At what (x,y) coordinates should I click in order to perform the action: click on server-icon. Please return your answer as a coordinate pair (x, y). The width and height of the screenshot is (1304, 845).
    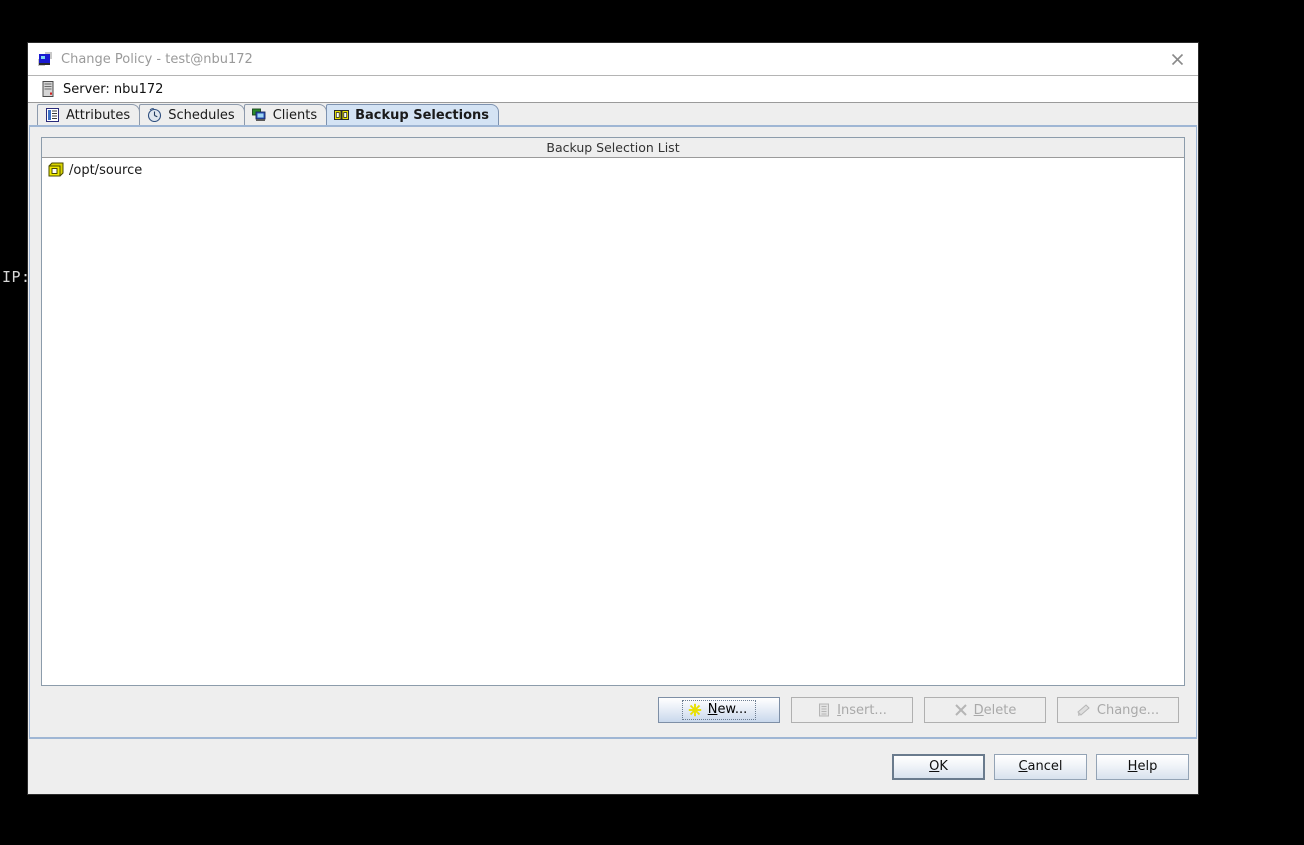
    Looking at the image, I should click on (48, 89).